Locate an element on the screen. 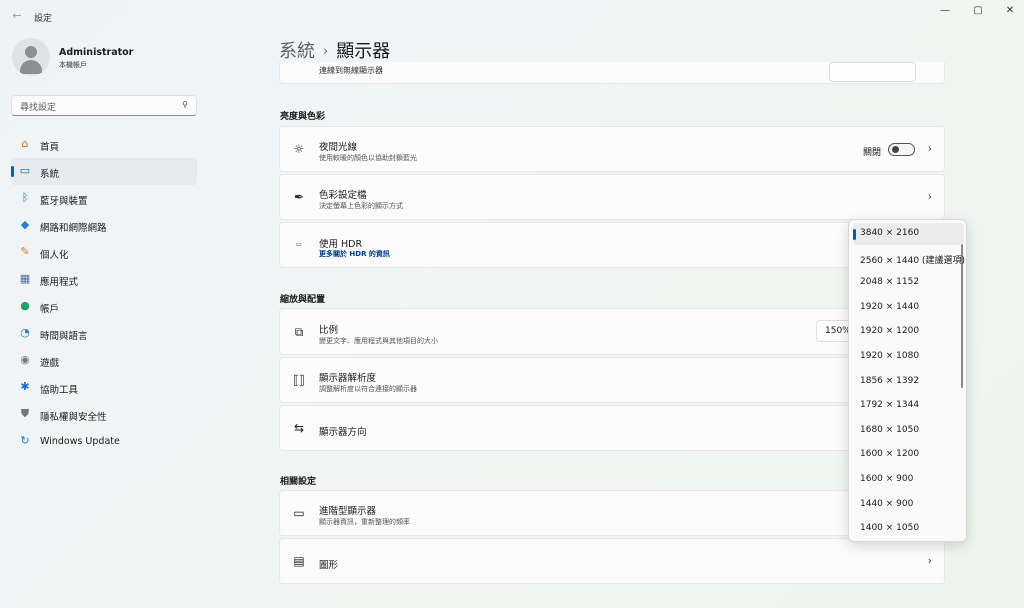 The height and width of the screenshot is (608, 1024). apps-icon: ▦ is located at coordinates (25, 278).